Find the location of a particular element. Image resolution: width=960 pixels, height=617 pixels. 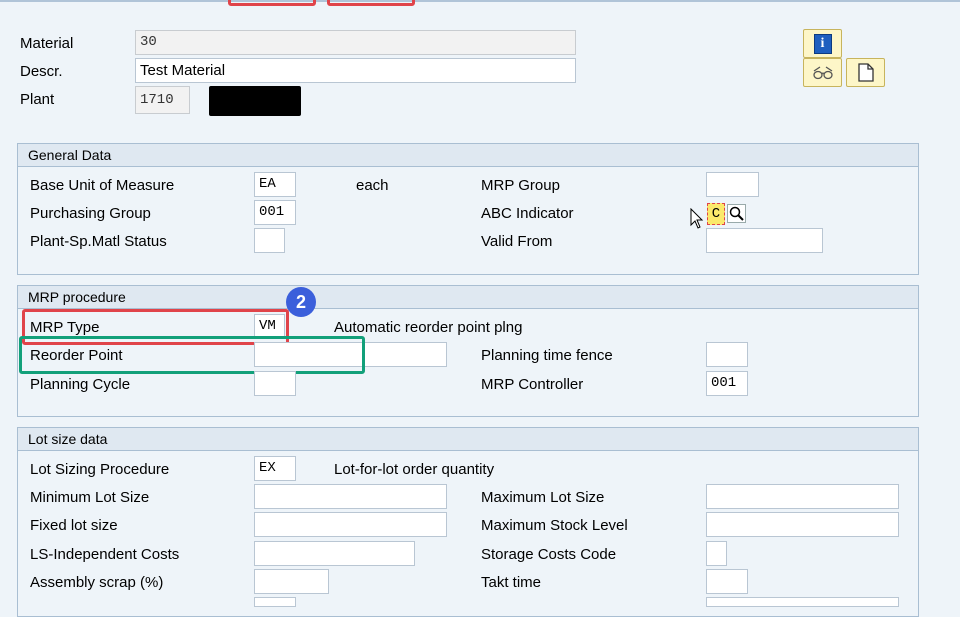

abc-indicator-field: C is located at coordinates (716, 214).